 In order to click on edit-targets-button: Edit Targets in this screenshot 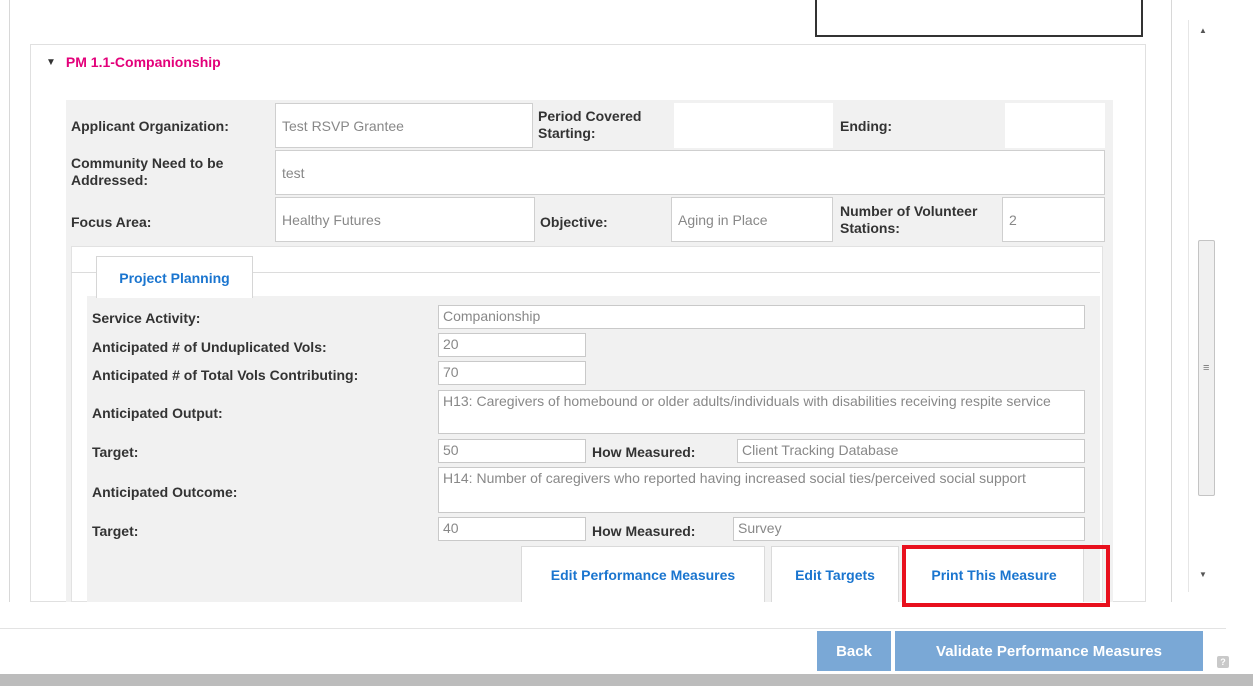, I will do `click(835, 574)`.